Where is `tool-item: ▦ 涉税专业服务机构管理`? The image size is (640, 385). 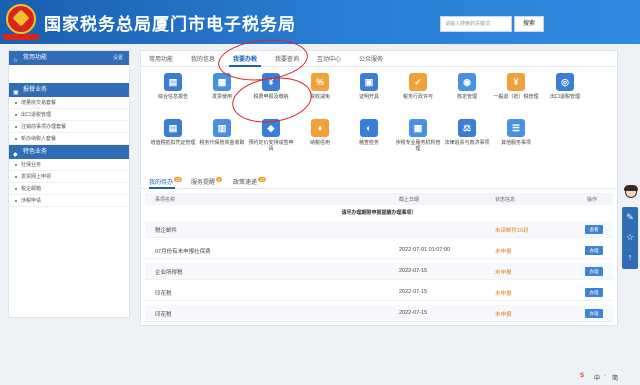
tool-item: ▦ 涉税专业服务机构管理 is located at coordinates (418, 137).